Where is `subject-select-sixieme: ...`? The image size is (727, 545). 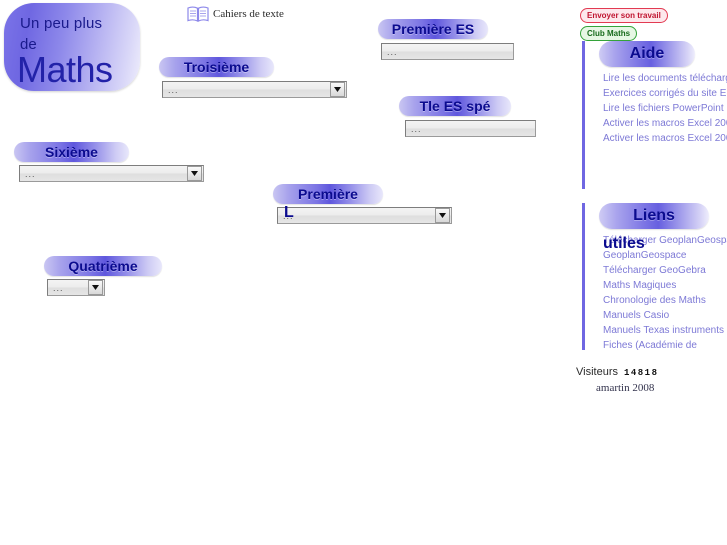
subject-select-sixieme: ... is located at coordinates (111, 173).